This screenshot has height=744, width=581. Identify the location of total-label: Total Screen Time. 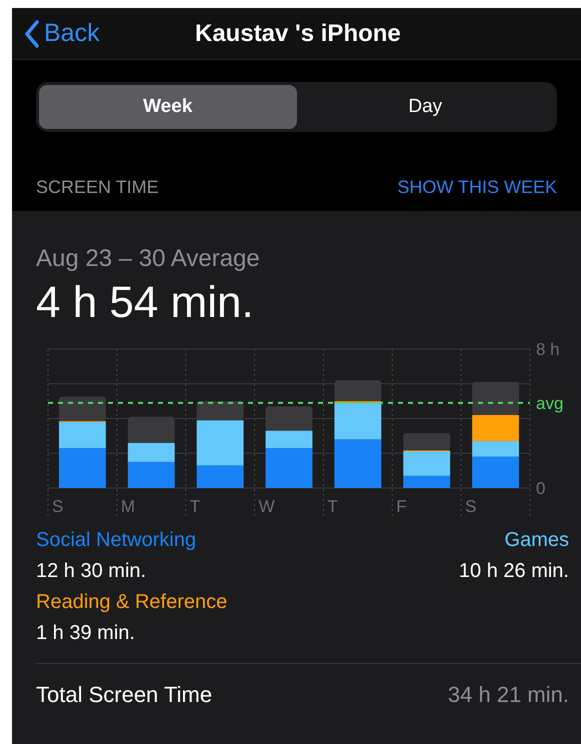
(124, 695).